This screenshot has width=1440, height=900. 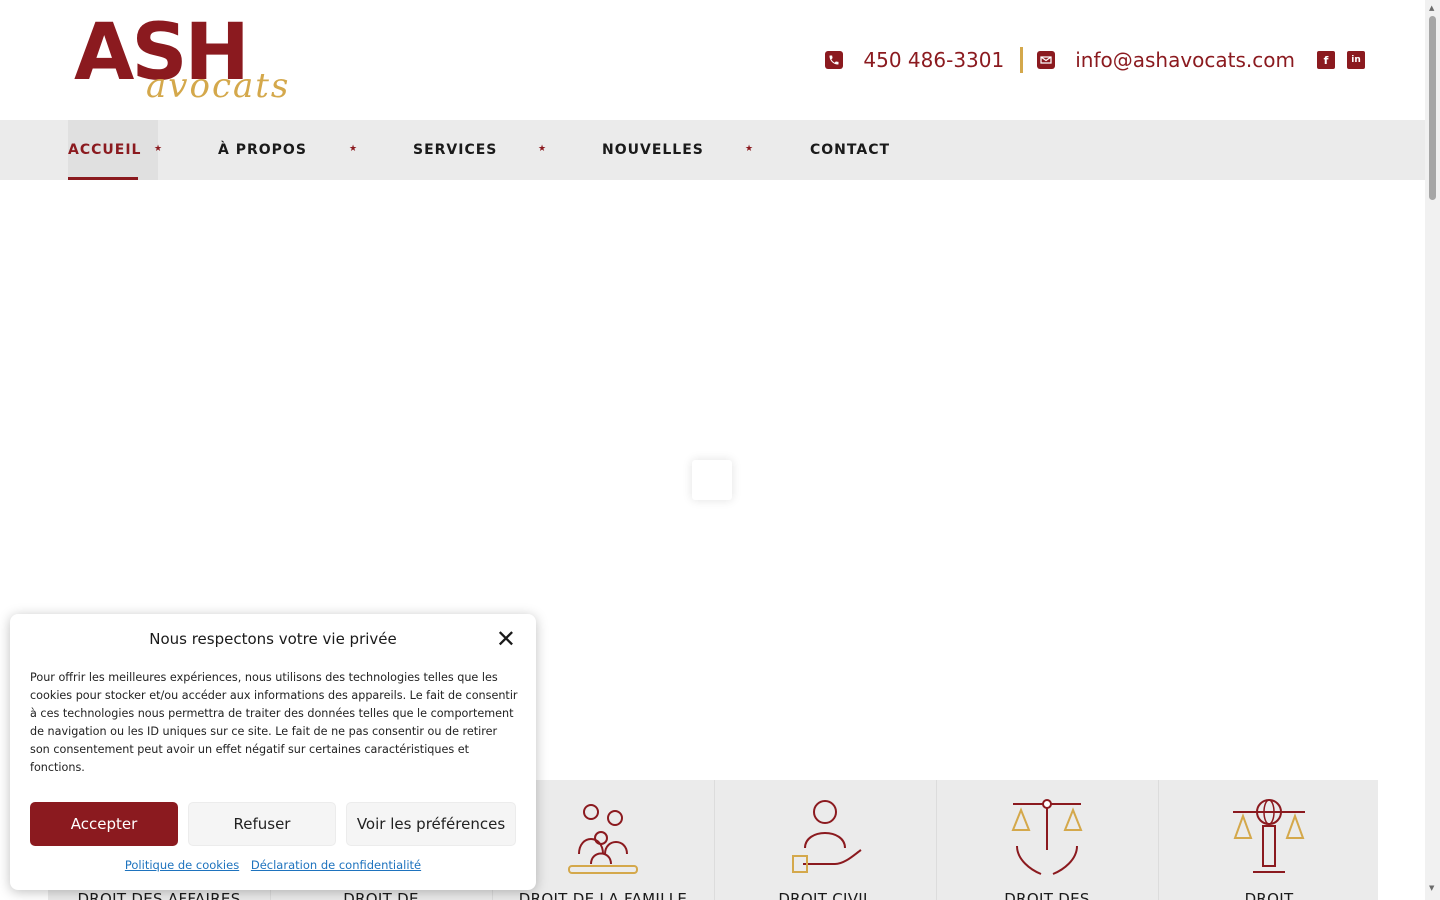 I want to click on service-card: DROIT DES, so click(x=1047, y=840).